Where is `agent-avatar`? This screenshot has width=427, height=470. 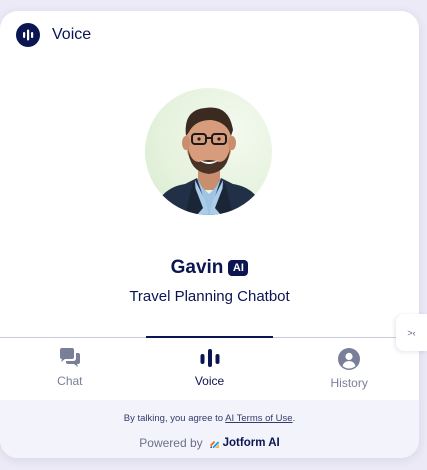
agent-avatar is located at coordinates (208, 151).